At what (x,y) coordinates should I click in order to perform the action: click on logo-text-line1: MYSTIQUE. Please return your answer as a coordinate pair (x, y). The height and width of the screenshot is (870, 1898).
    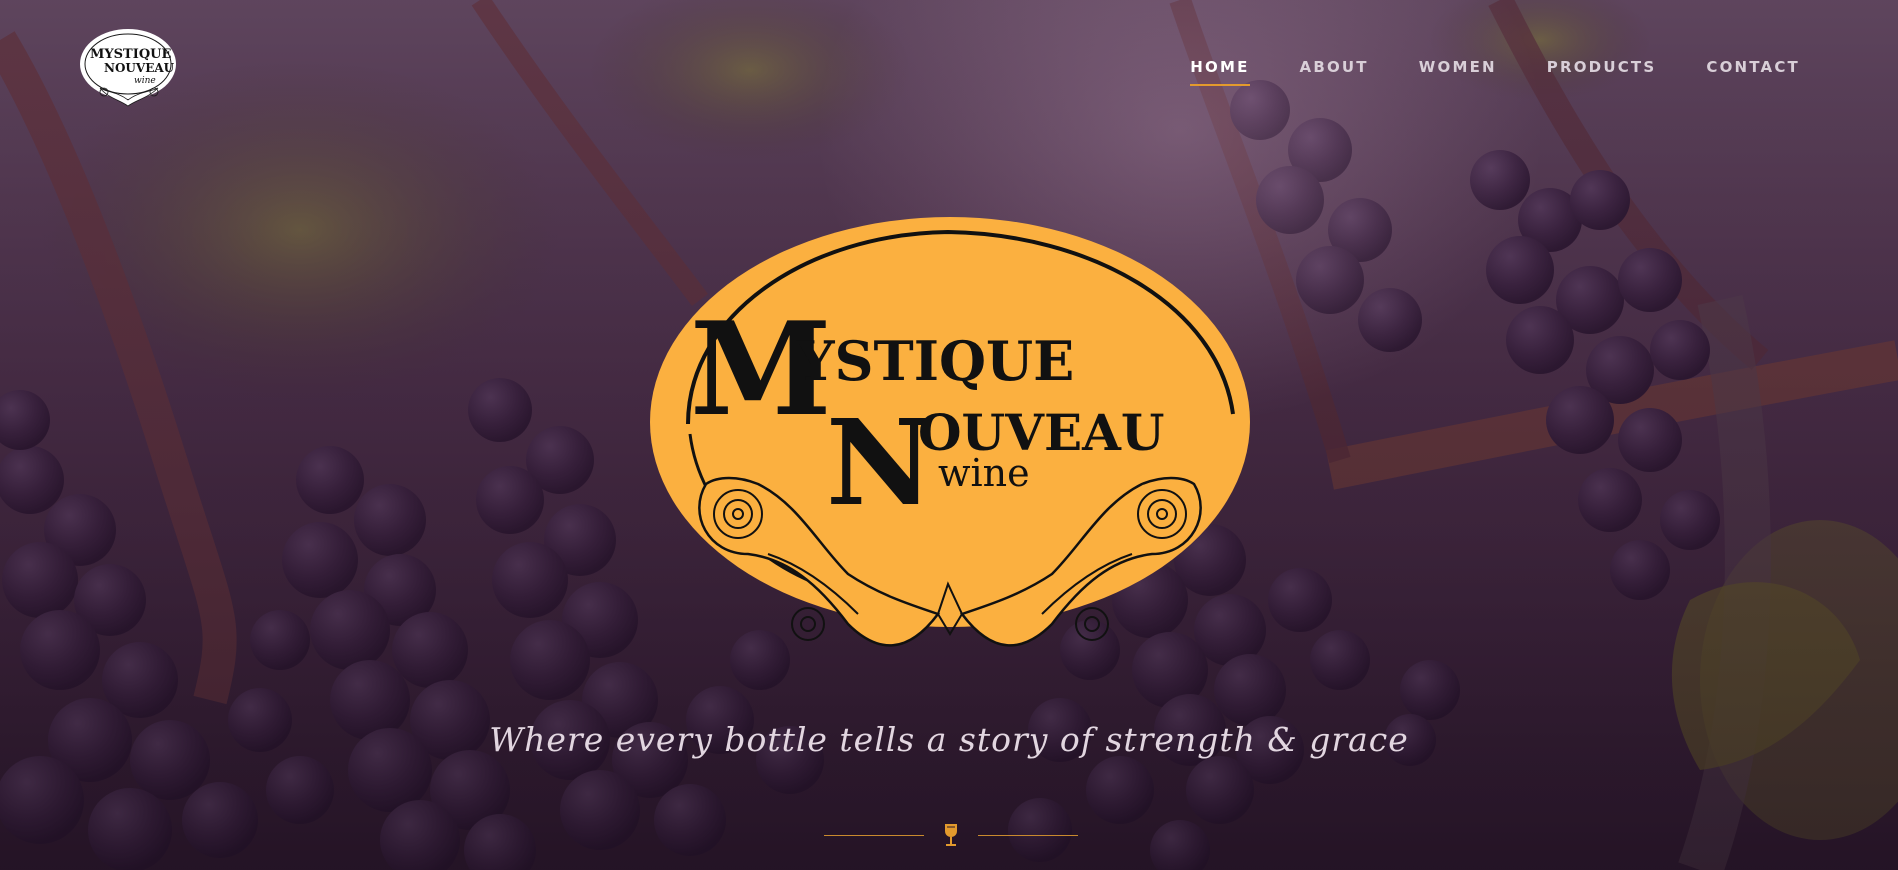
    Looking at the image, I should click on (130, 54).